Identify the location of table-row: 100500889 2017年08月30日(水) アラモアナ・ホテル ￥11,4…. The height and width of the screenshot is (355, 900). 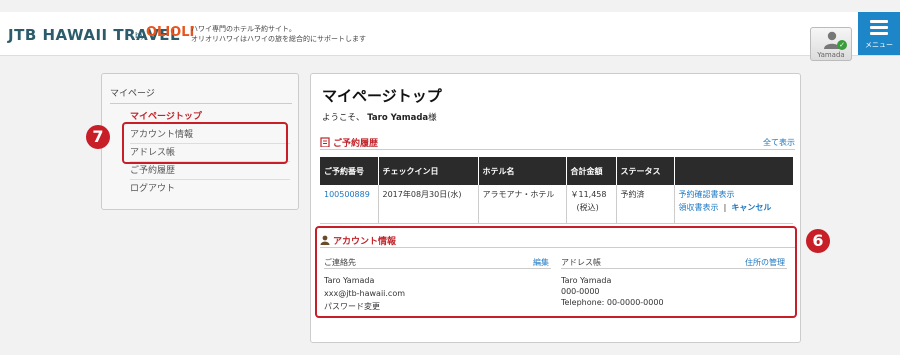
(556, 204).